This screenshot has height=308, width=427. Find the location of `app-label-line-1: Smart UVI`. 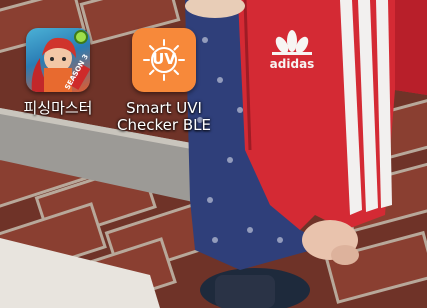

app-label-line-1: Smart UVI is located at coordinates (164, 108).